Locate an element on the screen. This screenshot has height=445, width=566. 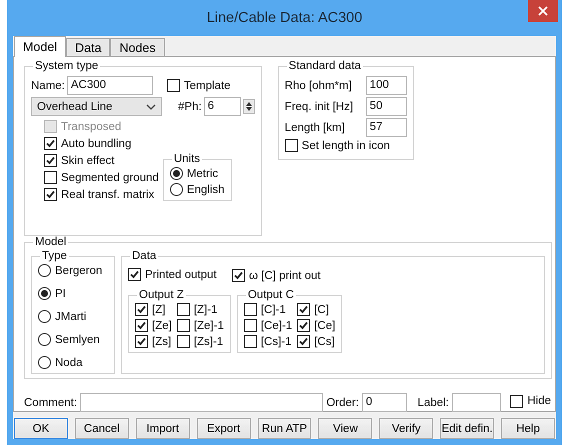
checkbox-label: [Ze]-1 is located at coordinates (209, 326).